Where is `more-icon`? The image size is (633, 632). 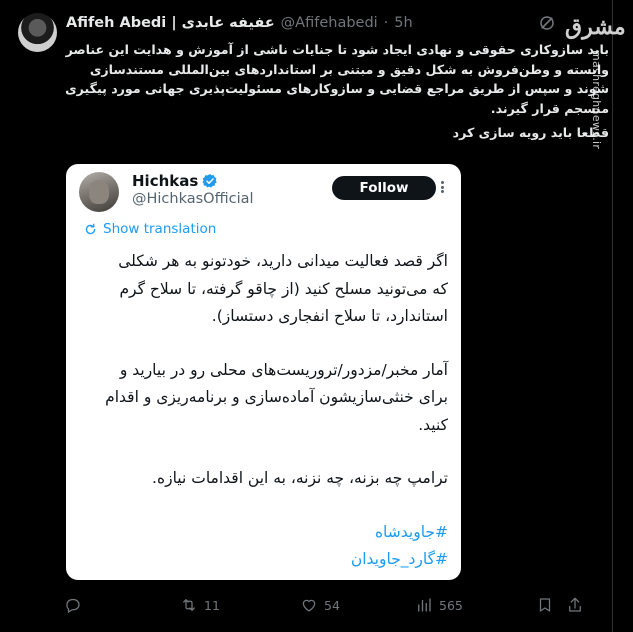 more-icon is located at coordinates (442, 187).